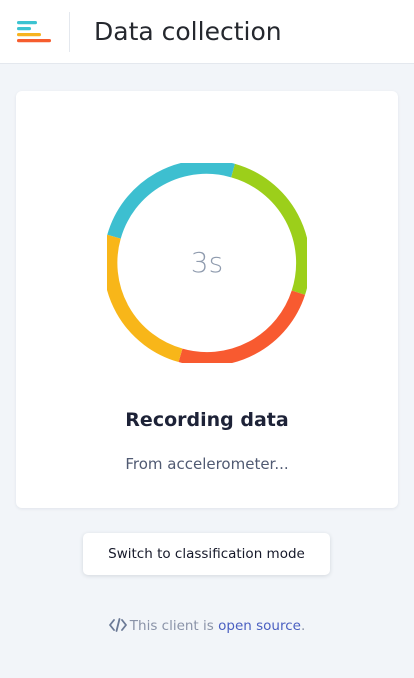 This screenshot has height=678, width=414. I want to click on footer-suffix: ., so click(303, 626).